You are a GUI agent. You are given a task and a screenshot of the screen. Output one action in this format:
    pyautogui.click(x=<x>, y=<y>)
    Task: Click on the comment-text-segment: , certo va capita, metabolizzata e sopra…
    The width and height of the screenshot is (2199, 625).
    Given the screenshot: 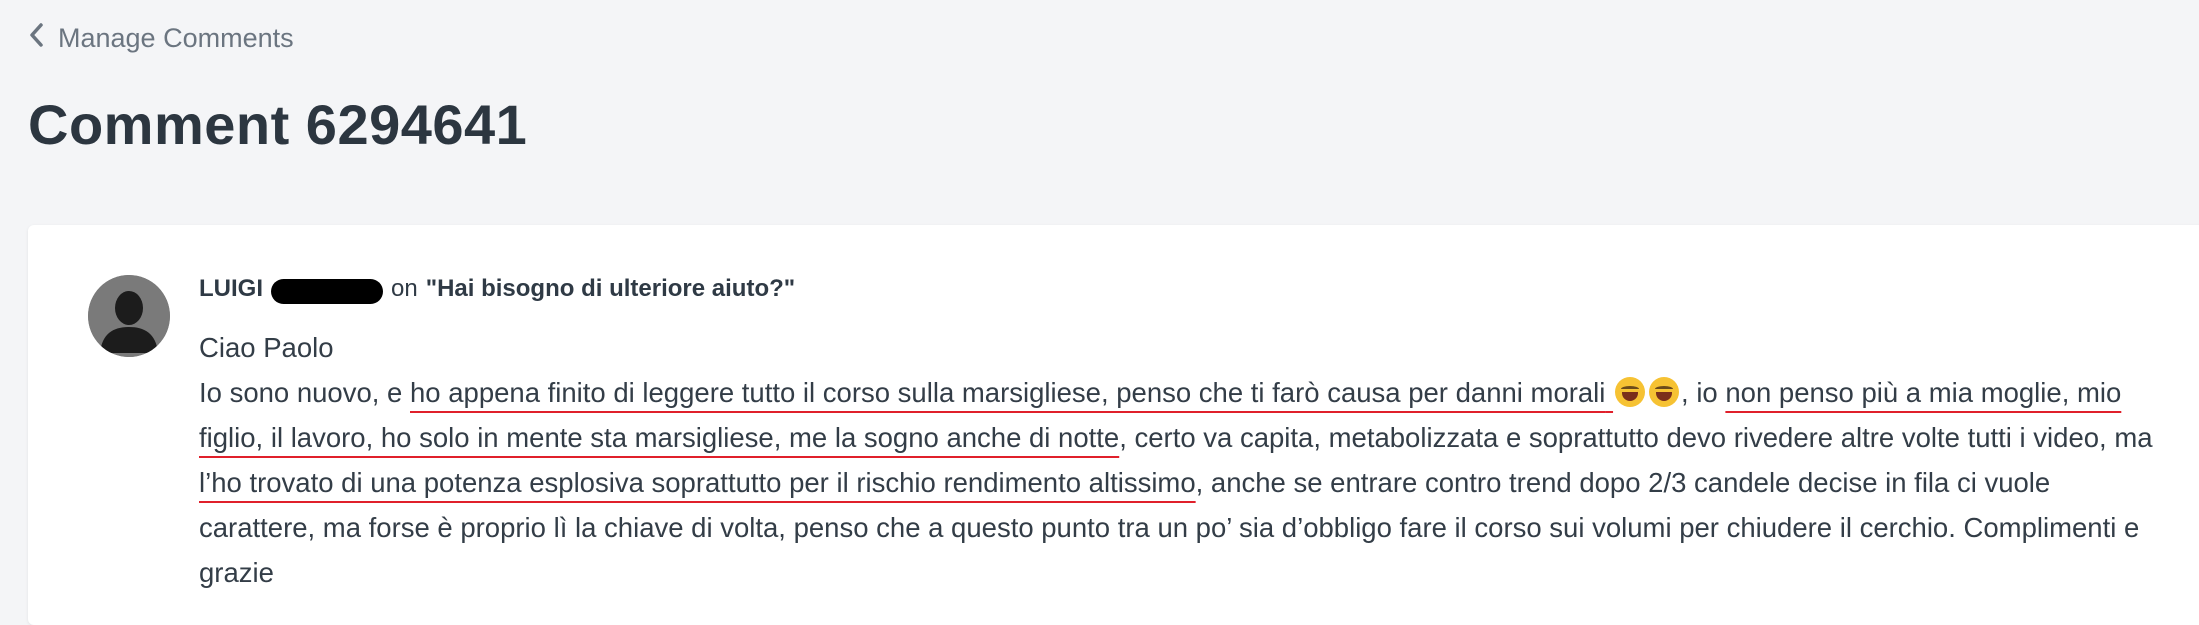 What is the action you would take?
    pyautogui.click(x=1636, y=437)
    